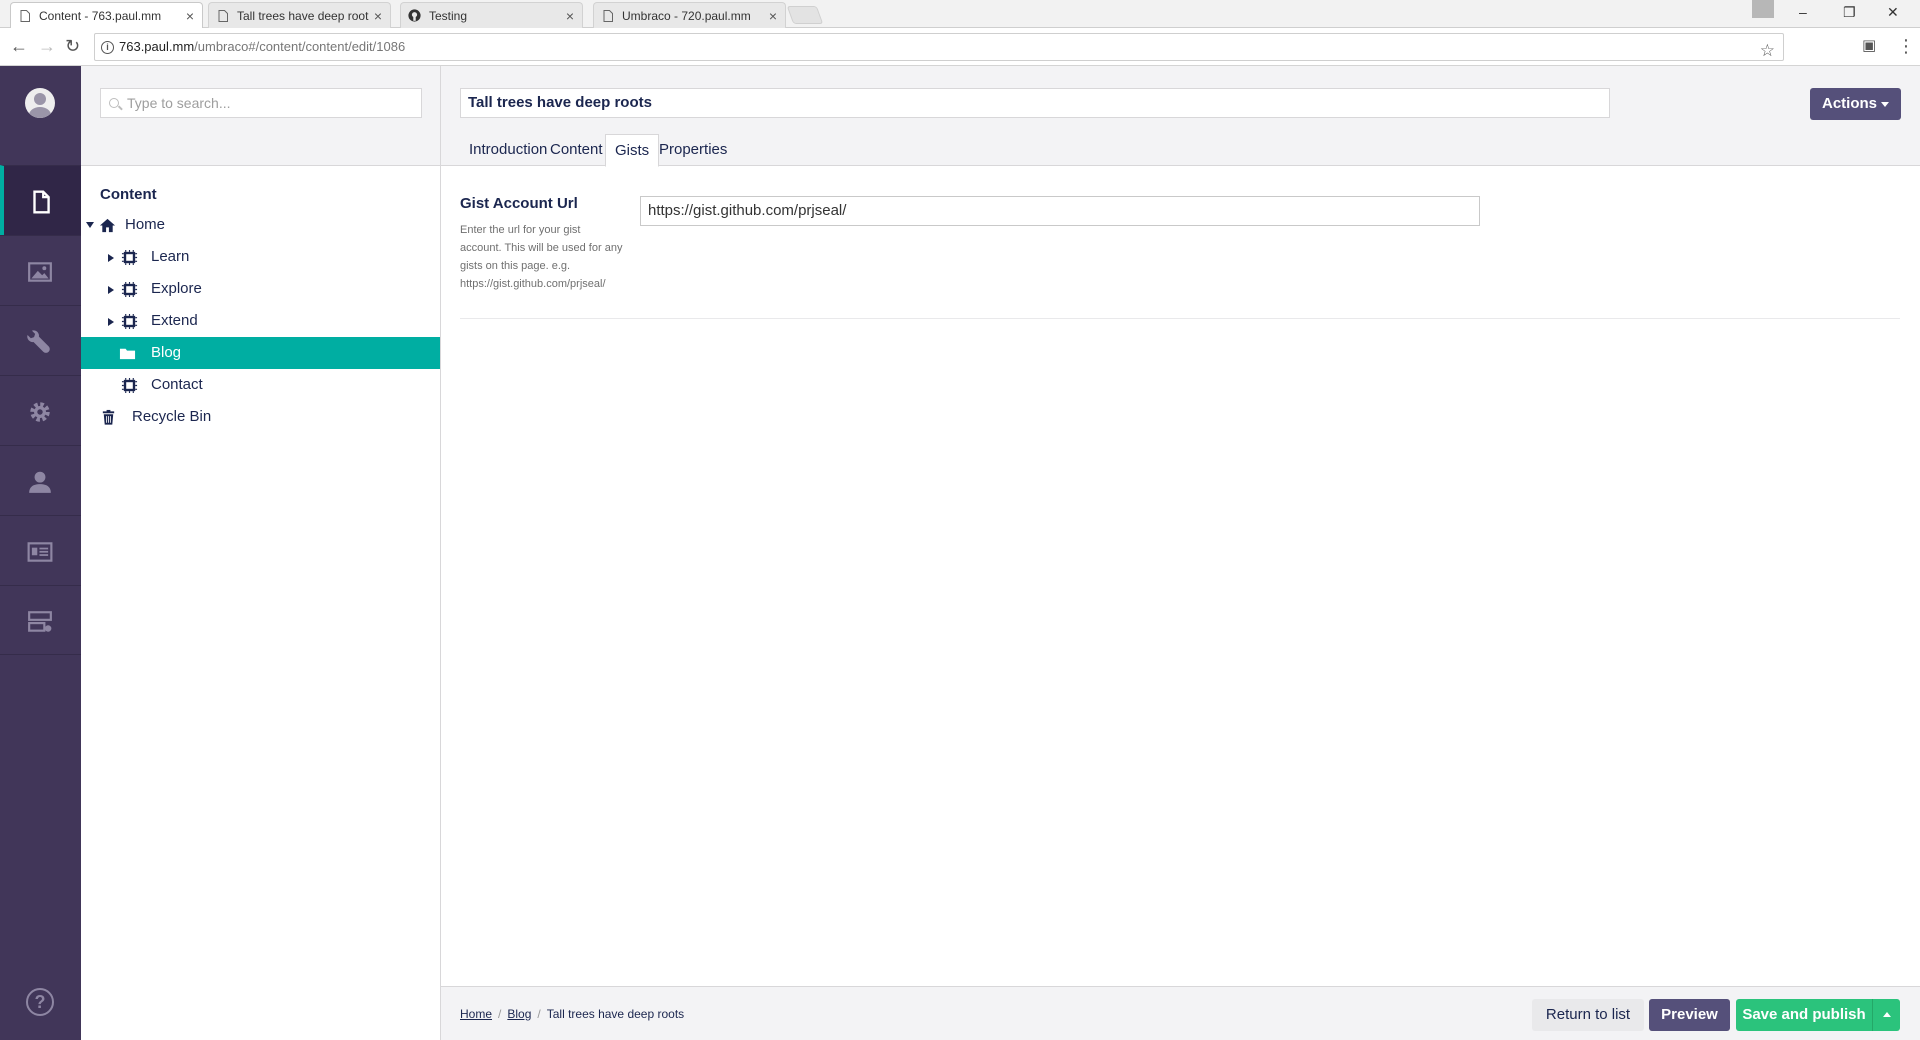 This screenshot has height=1040, width=1920. What do you see at coordinates (576, 150) in the screenshot?
I see `tab-content: Content` at bounding box center [576, 150].